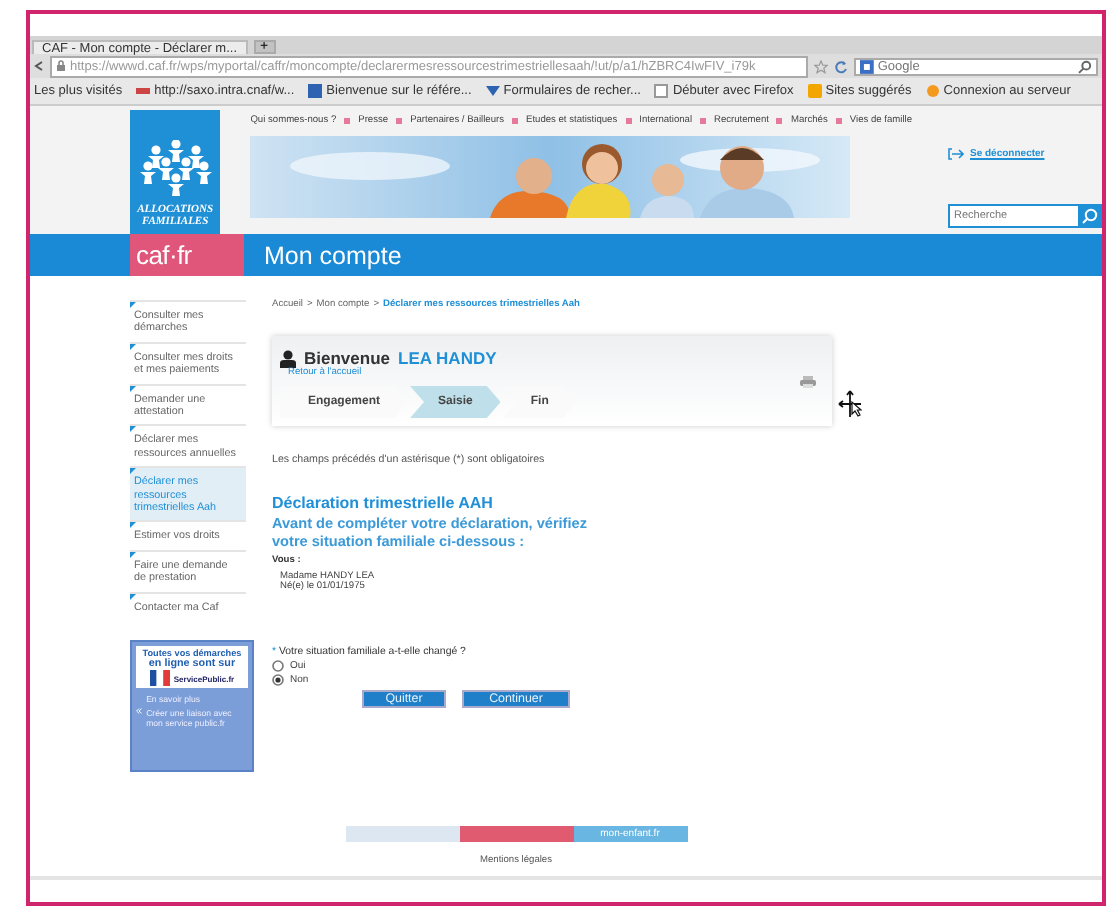  What do you see at coordinates (187, 255) in the screenshot?
I see `caf-logo: caf·fr` at bounding box center [187, 255].